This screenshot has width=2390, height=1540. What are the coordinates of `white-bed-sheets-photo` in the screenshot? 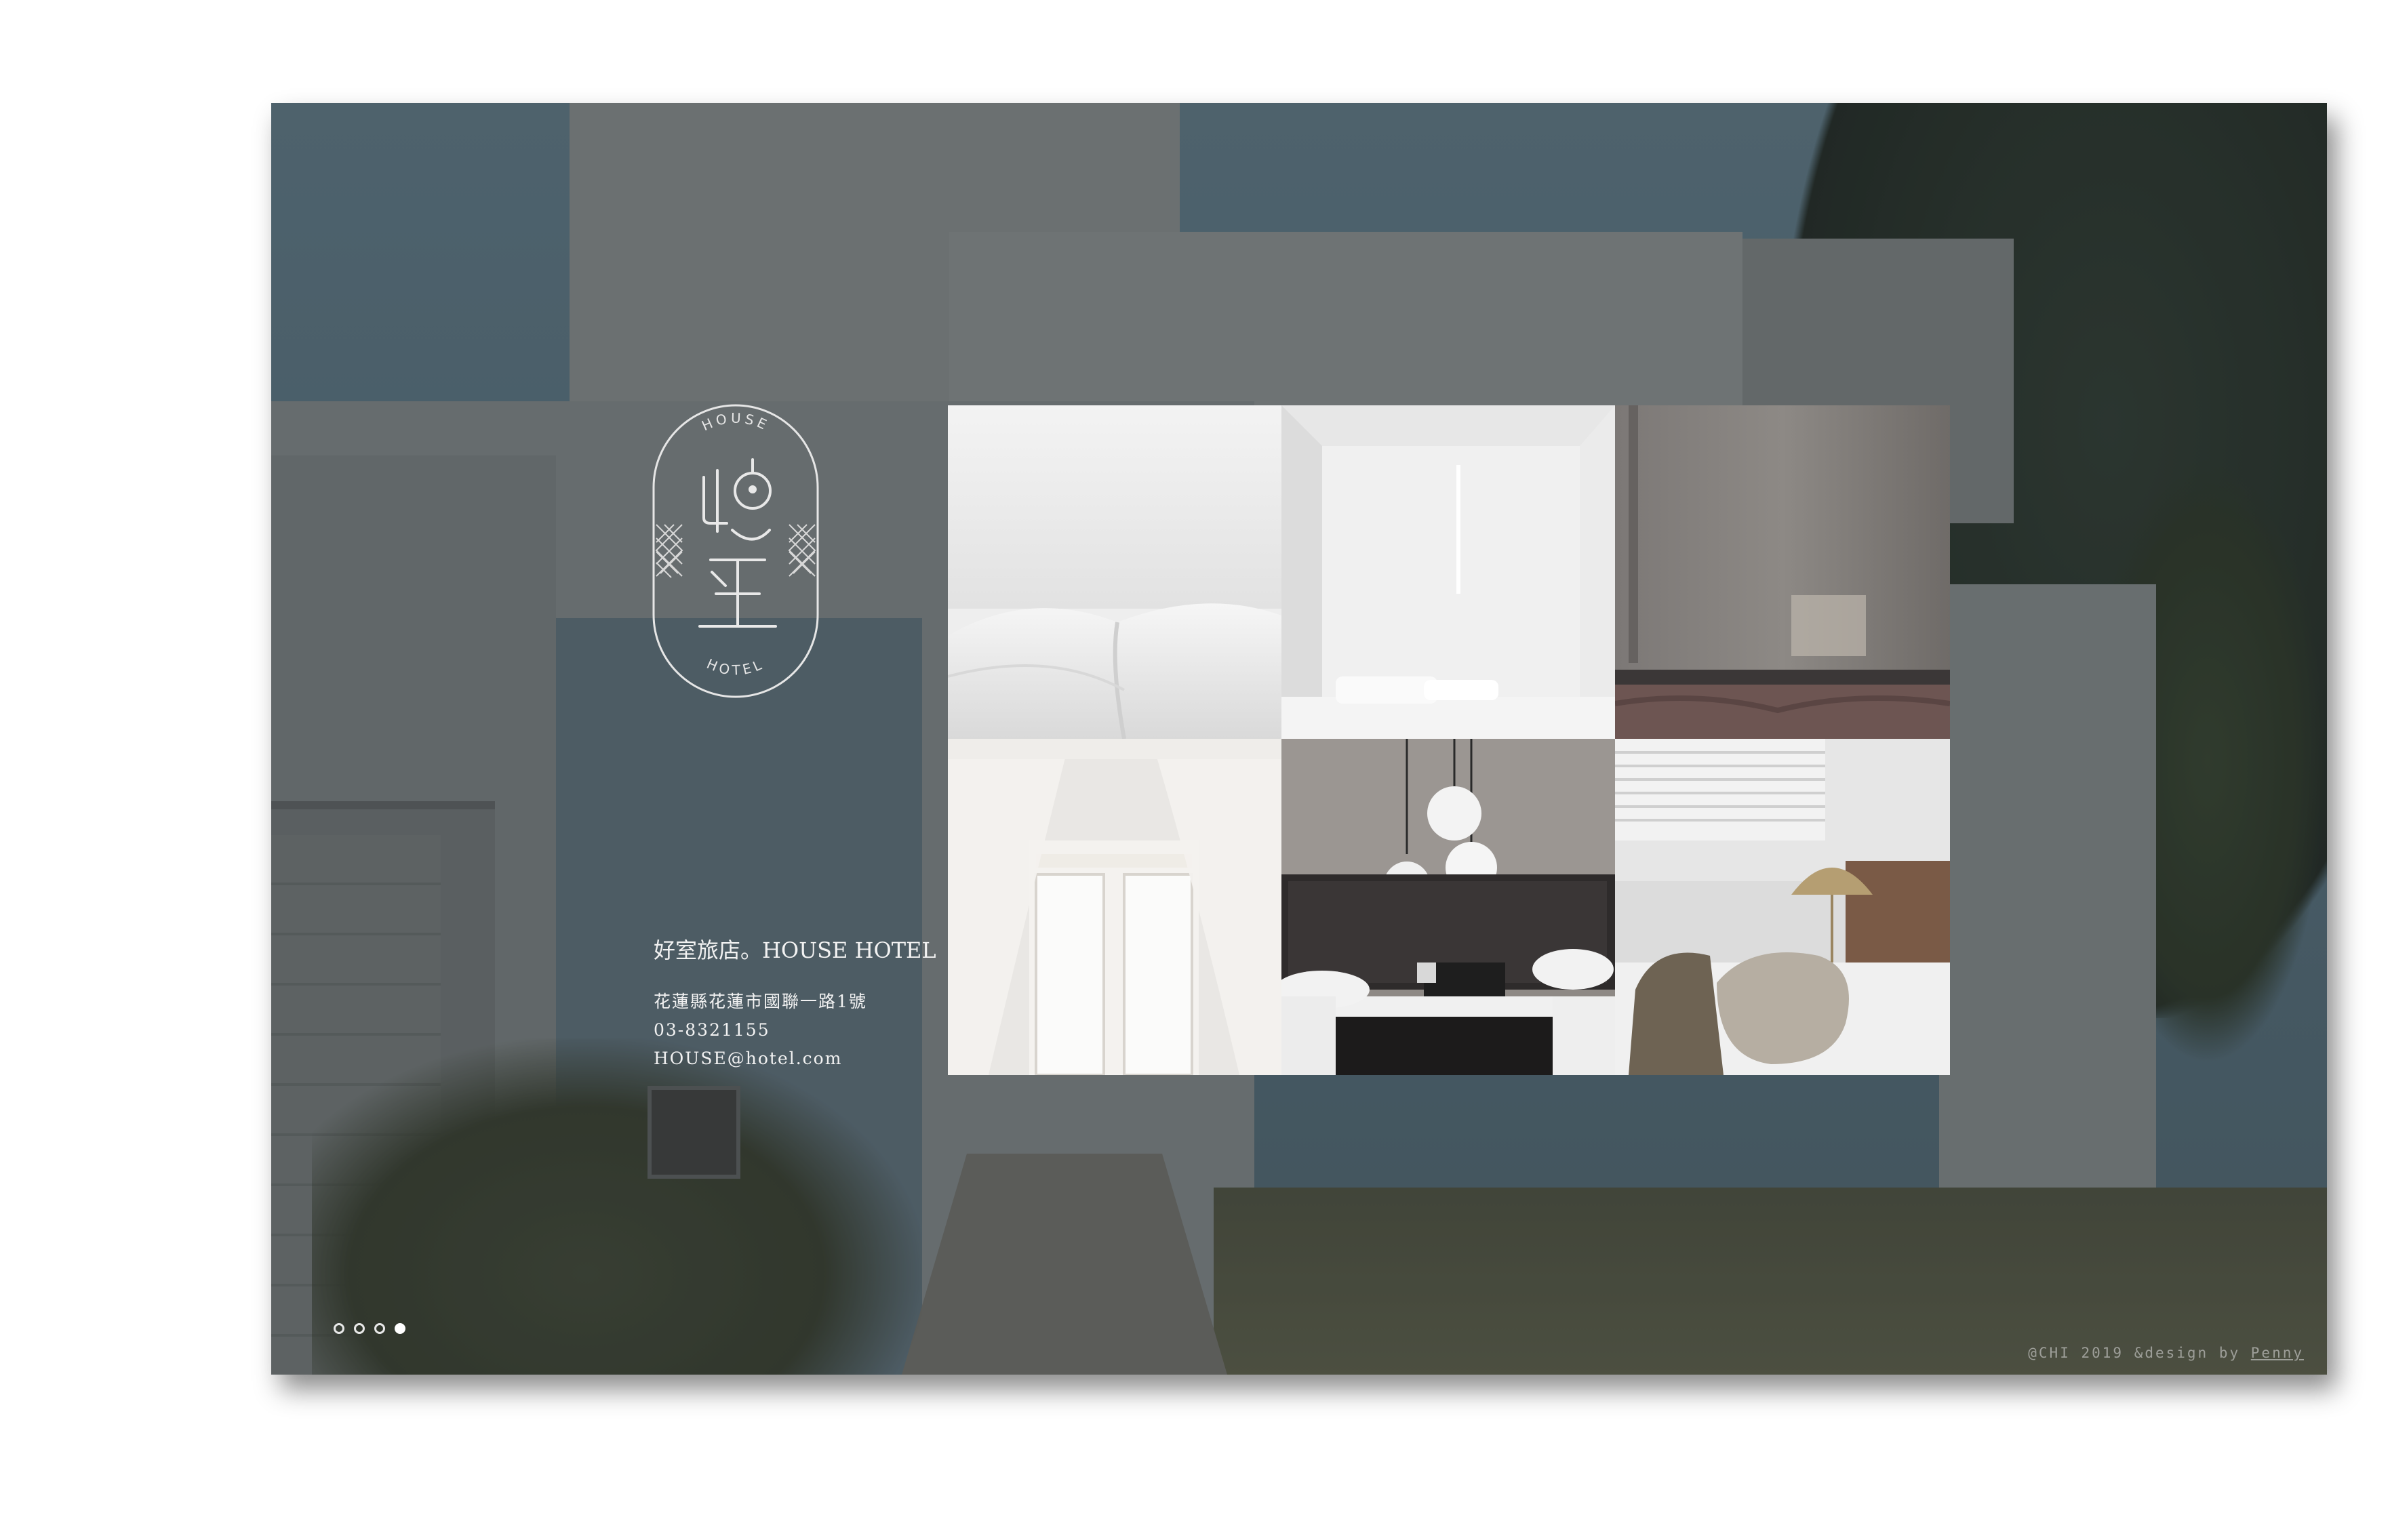 It's located at (1114, 572).